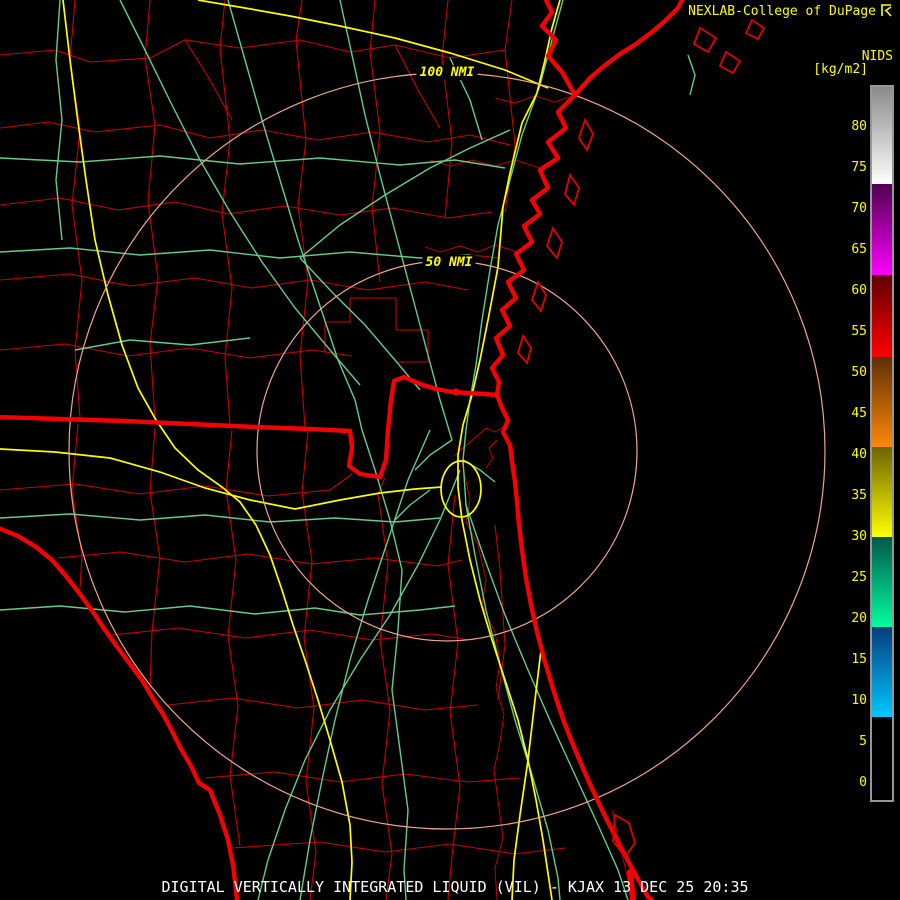 Image resolution: width=900 pixels, height=900 pixels. Describe the element at coordinates (456, 392) in the screenshot. I see `city-marker-dot` at that location.